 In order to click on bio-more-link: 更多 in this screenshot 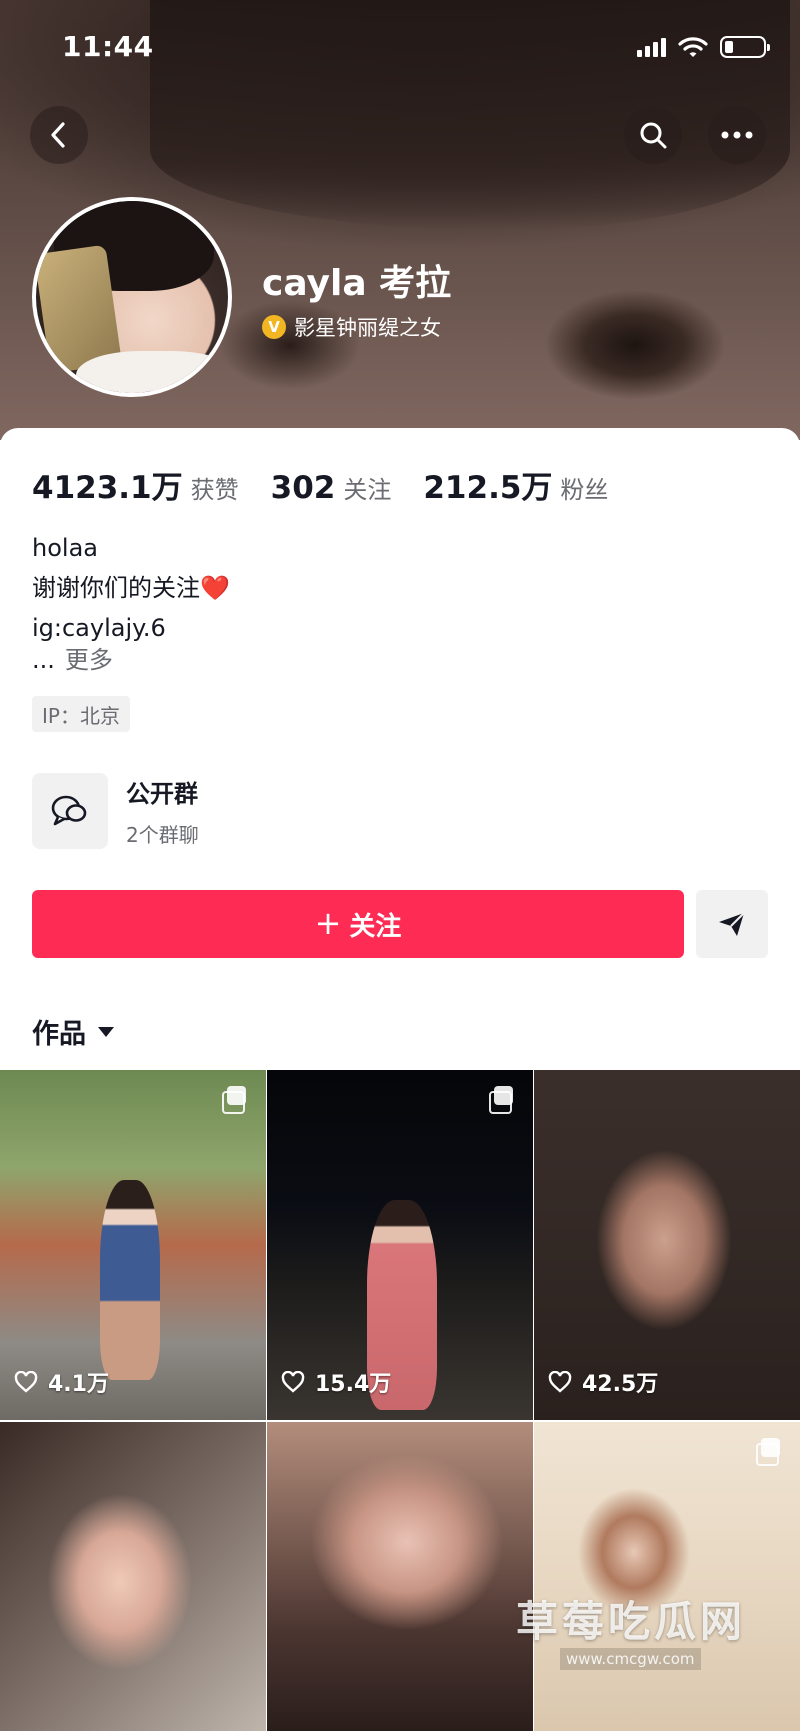, I will do `click(89, 660)`.